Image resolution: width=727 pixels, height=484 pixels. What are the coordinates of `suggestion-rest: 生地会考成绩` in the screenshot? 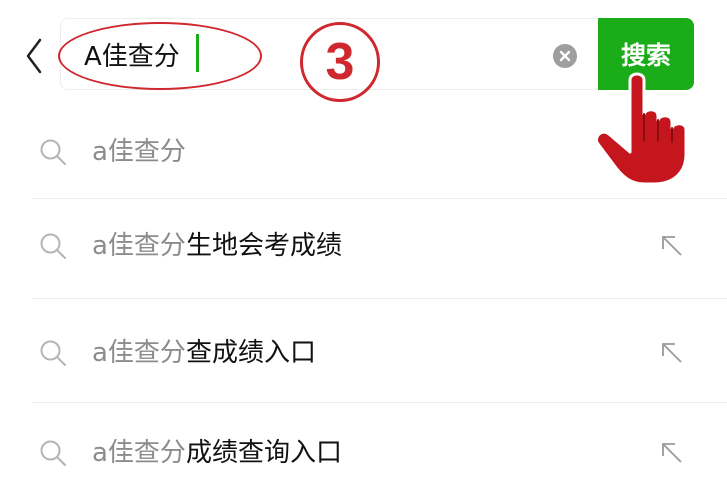 It's located at (263, 246).